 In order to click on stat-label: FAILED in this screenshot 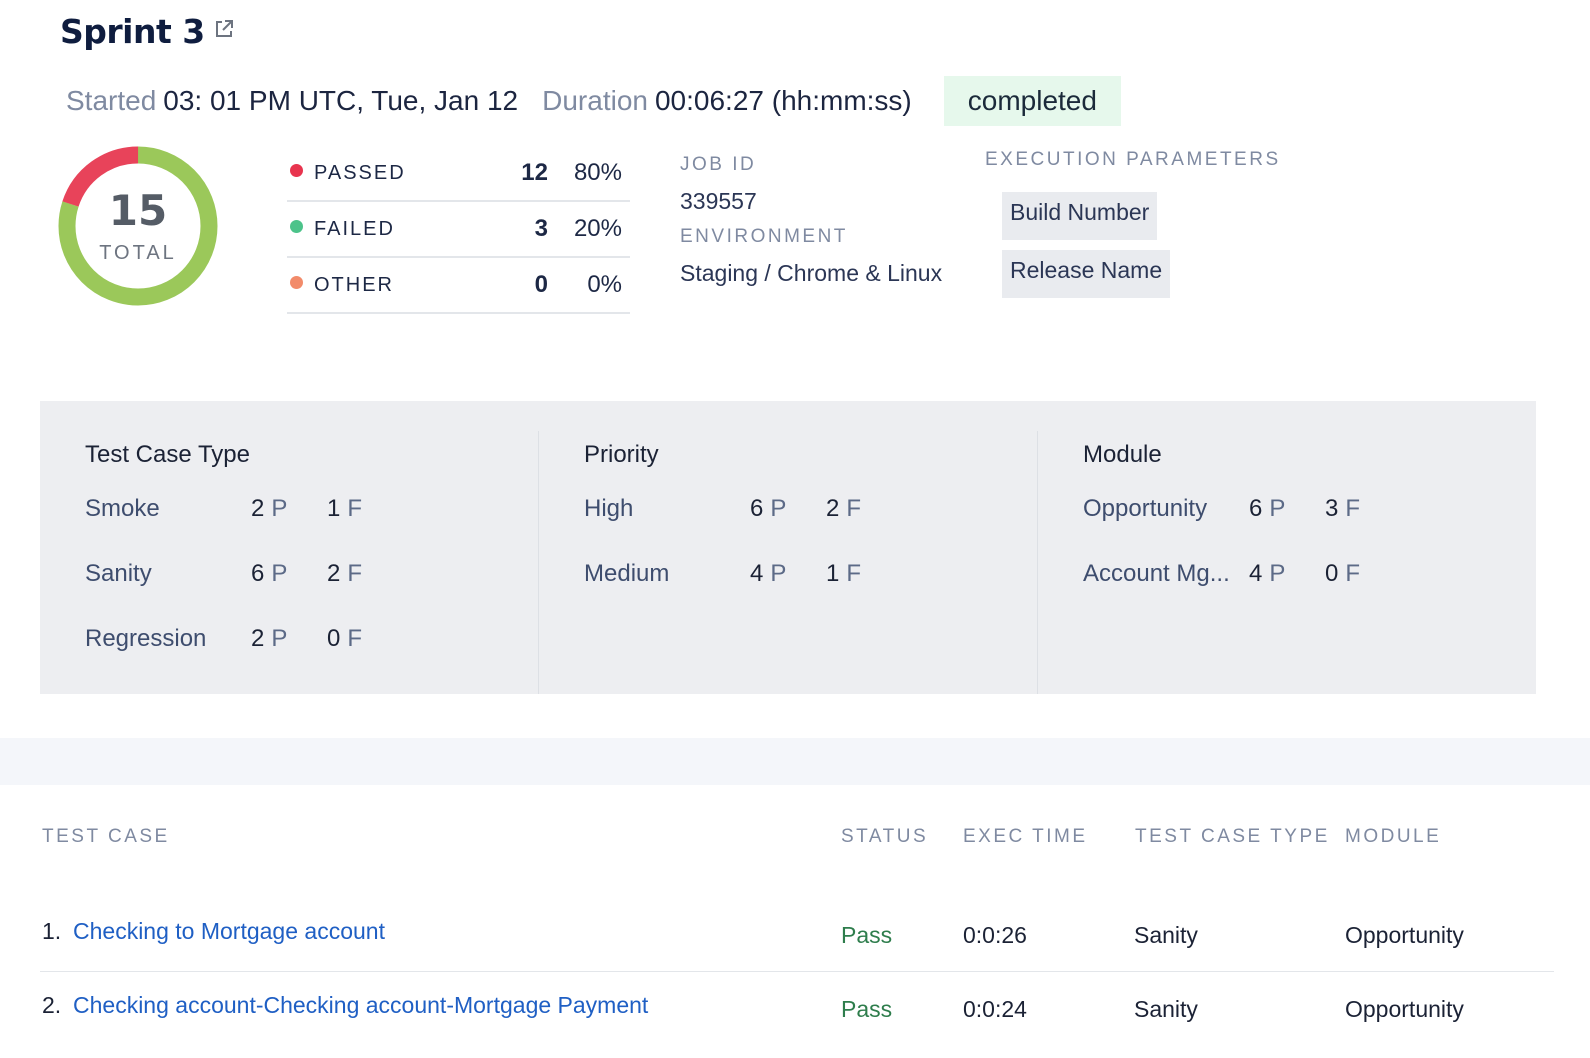, I will do `click(354, 228)`.